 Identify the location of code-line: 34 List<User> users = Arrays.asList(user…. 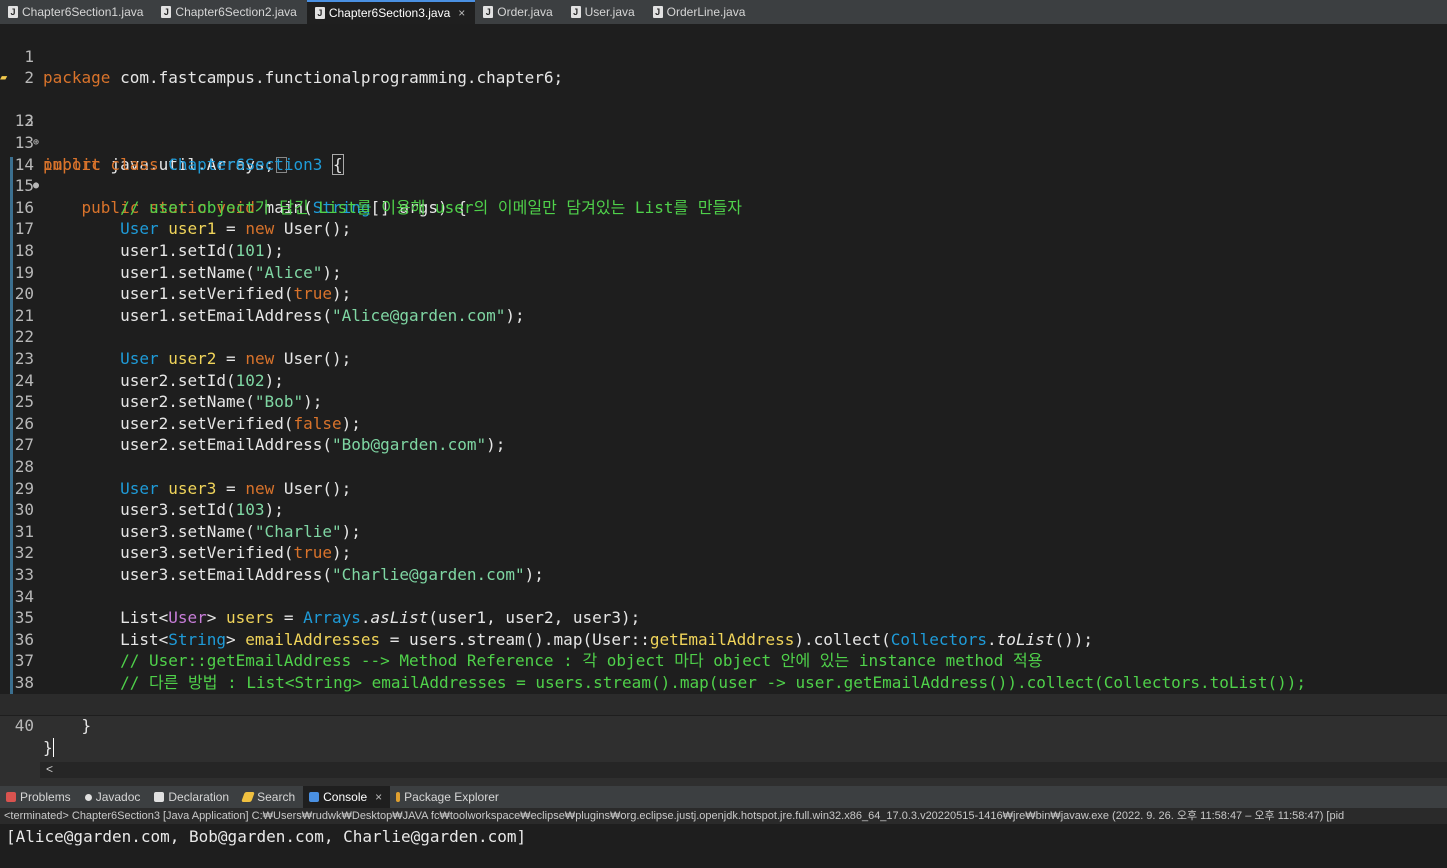
(723, 596).